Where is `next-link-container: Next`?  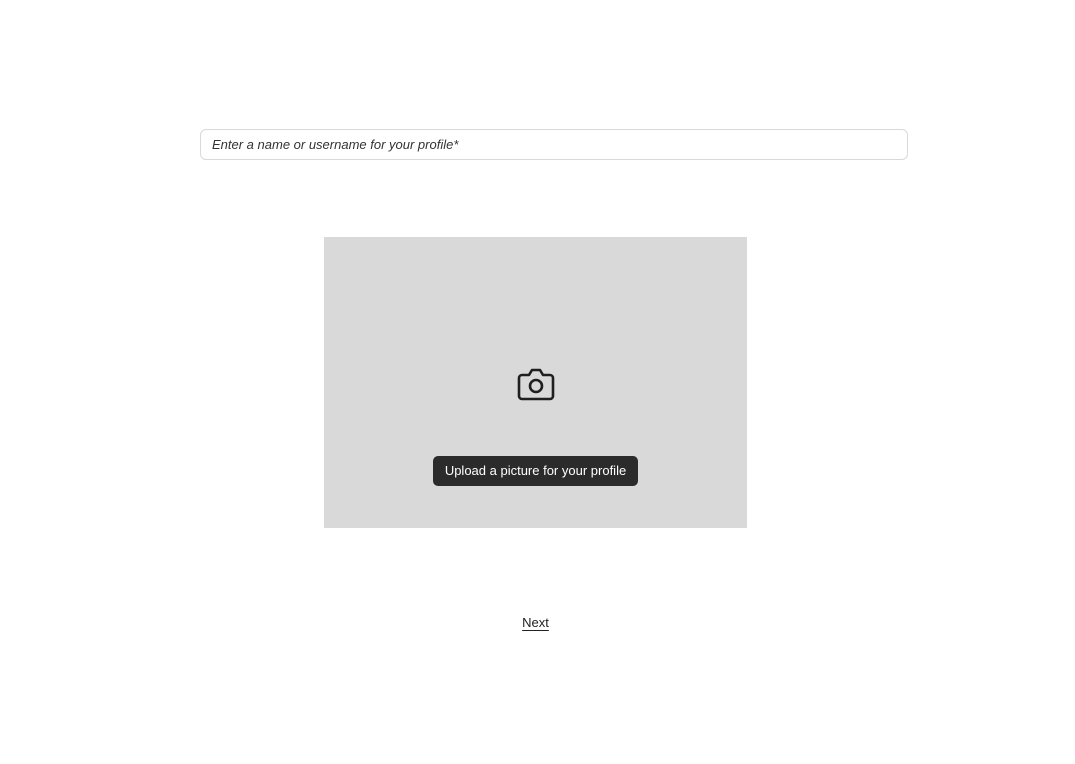
next-link-container: Next is located at coordinates (535, 622).